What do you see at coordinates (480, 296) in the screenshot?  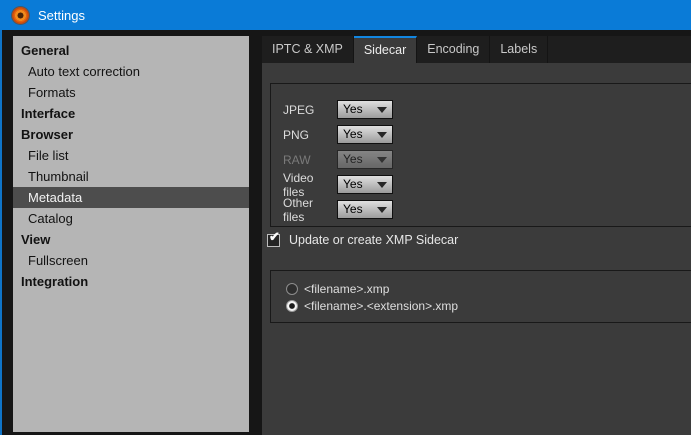 I see `xmp-naming-group` at bounding box center [480, 296].